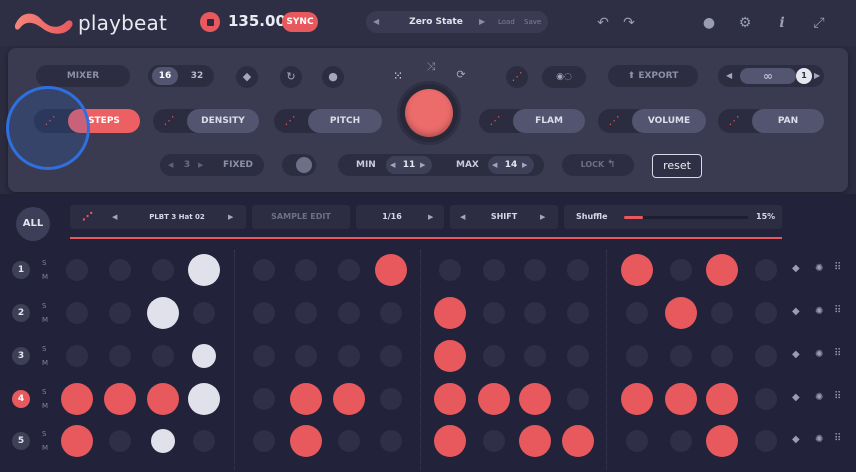  I want to click on mood-icon: ●, so click(709, 23).